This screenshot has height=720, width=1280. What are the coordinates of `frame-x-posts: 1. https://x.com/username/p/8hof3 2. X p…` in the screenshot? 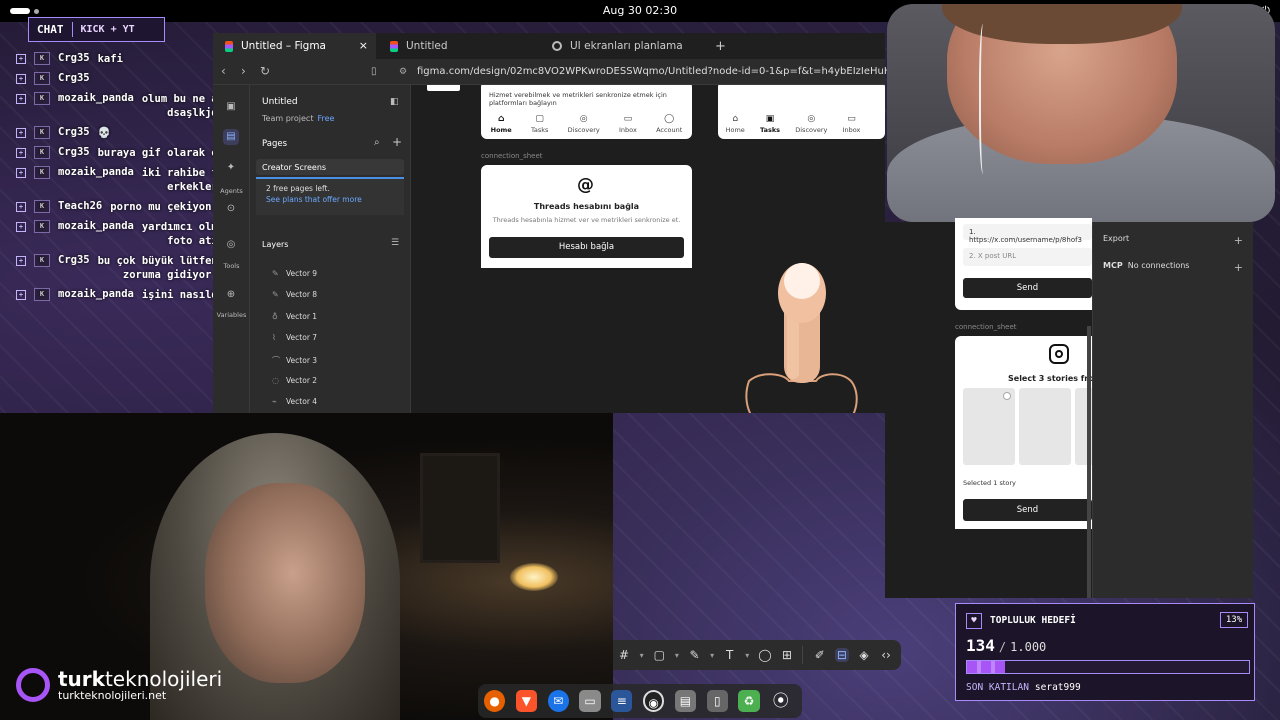 It's located at (1023, 264).